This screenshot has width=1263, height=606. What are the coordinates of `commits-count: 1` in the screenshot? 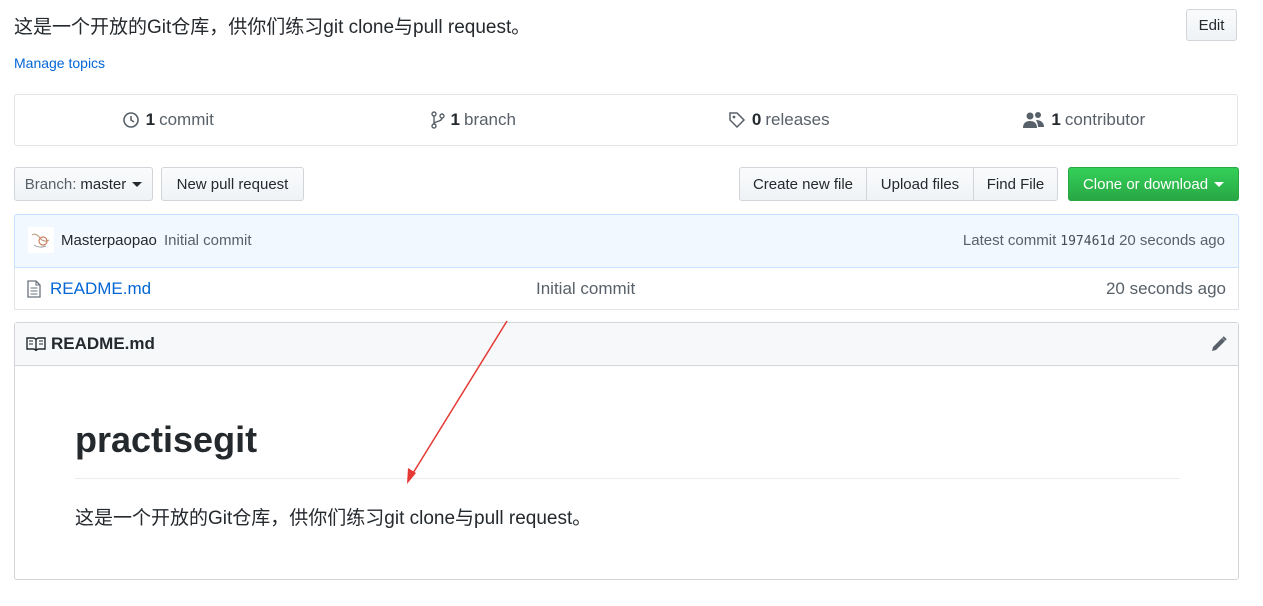 It's located at (150, 119).